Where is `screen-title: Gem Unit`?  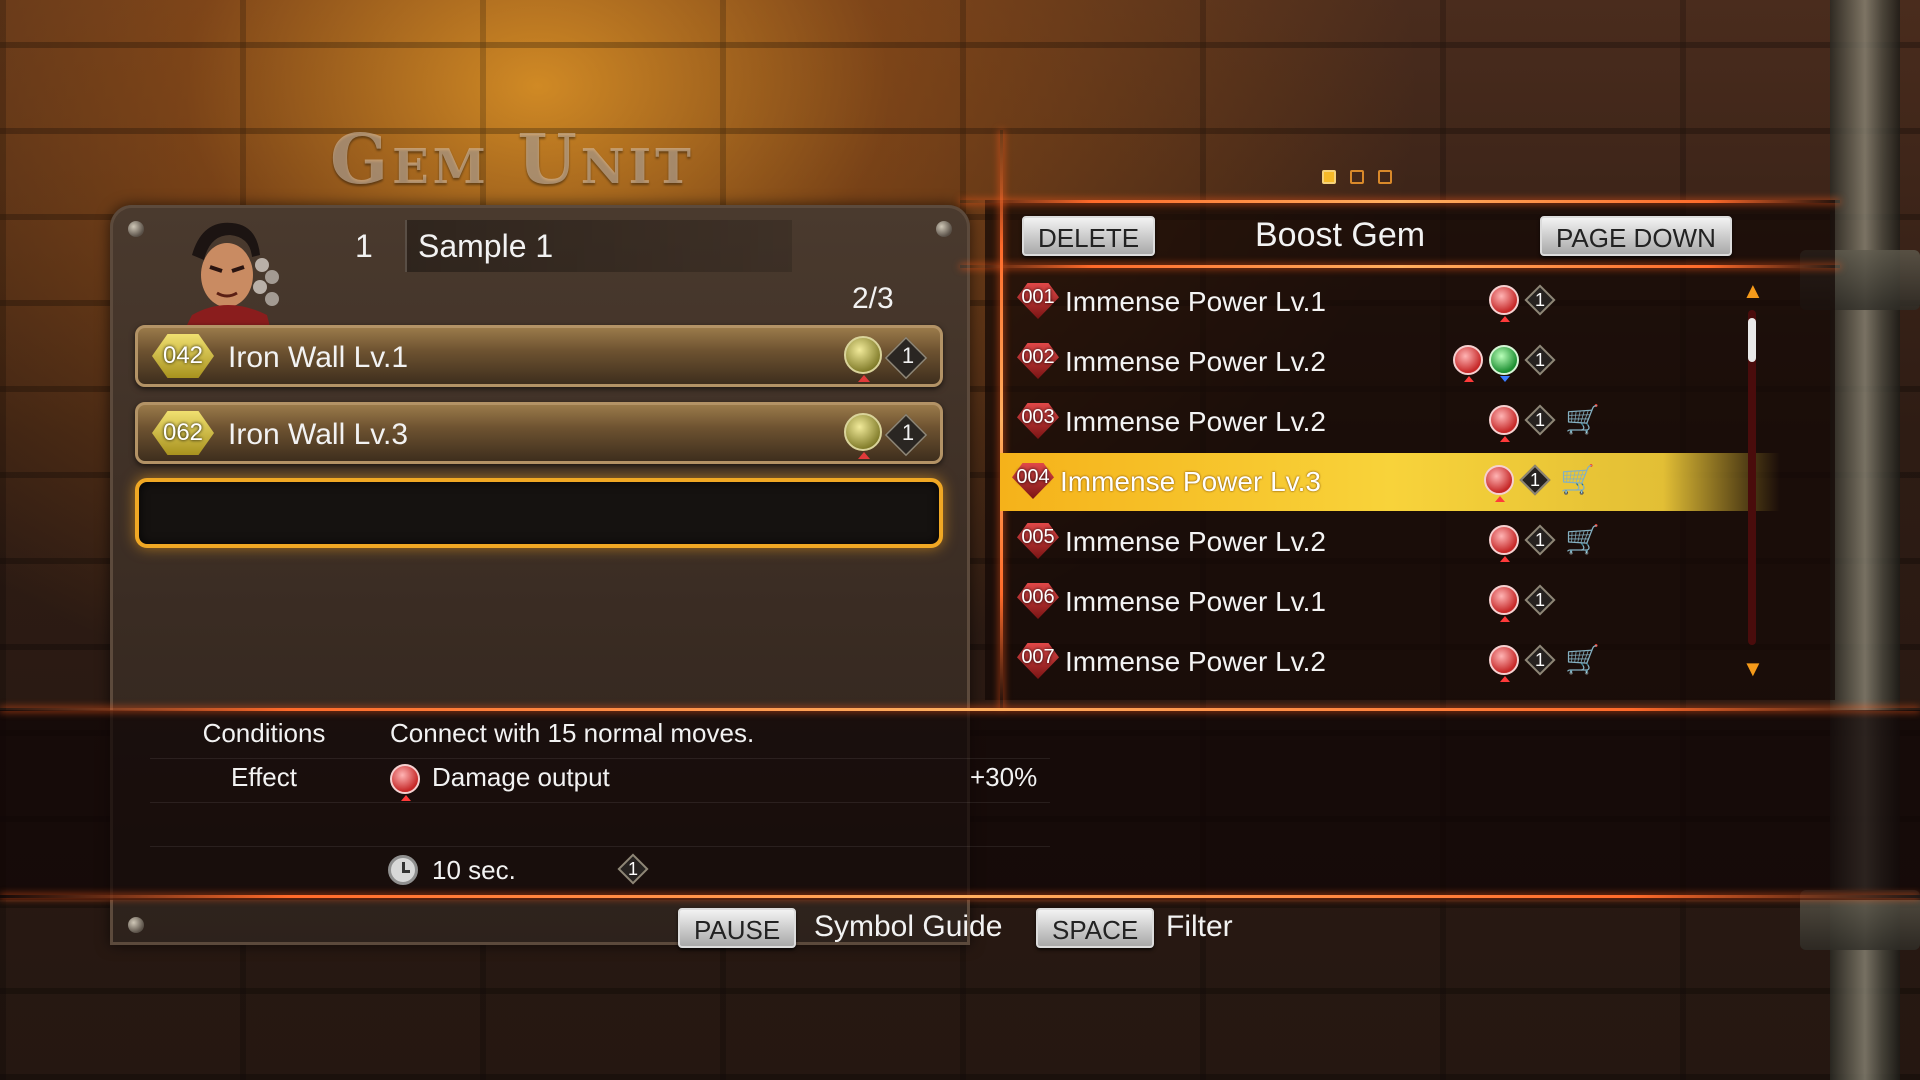
screen-title: Gem Unit is located at coordinates (512, 160).